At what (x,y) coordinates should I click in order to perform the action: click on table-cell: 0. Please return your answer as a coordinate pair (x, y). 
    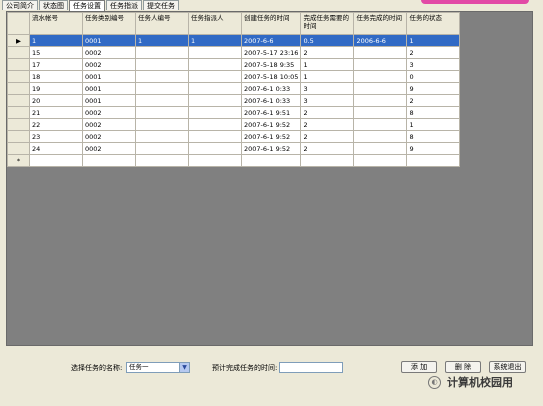
    Looking at the image, I should click on (433, 76).